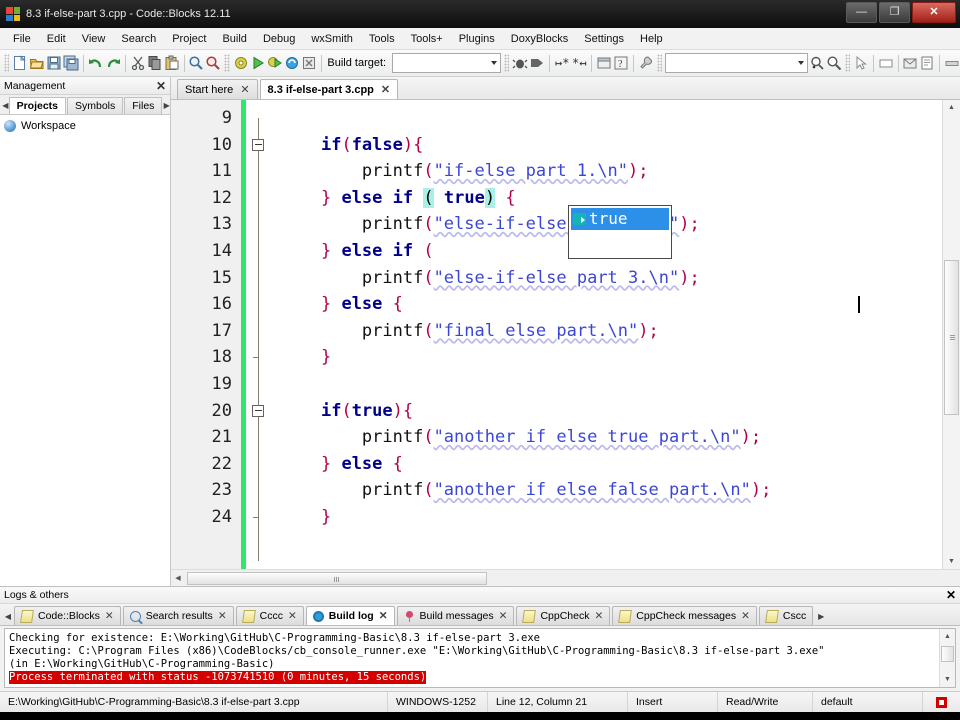  Describe the element at coordinates (934, 12) in the screenshot. I see `close-button: ✕` at that location.